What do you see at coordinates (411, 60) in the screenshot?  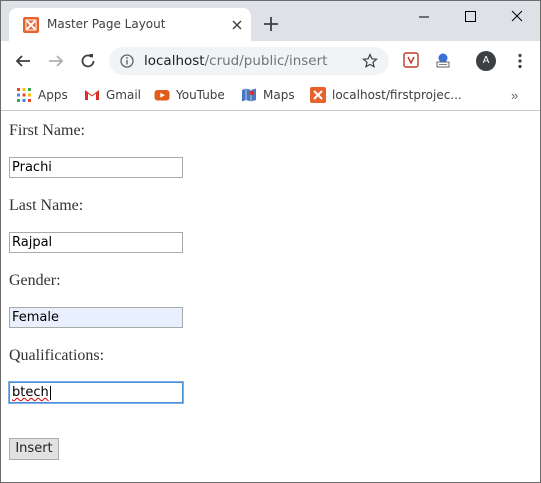 I see `extension-shield-icon` at bounding box center [411, 60].